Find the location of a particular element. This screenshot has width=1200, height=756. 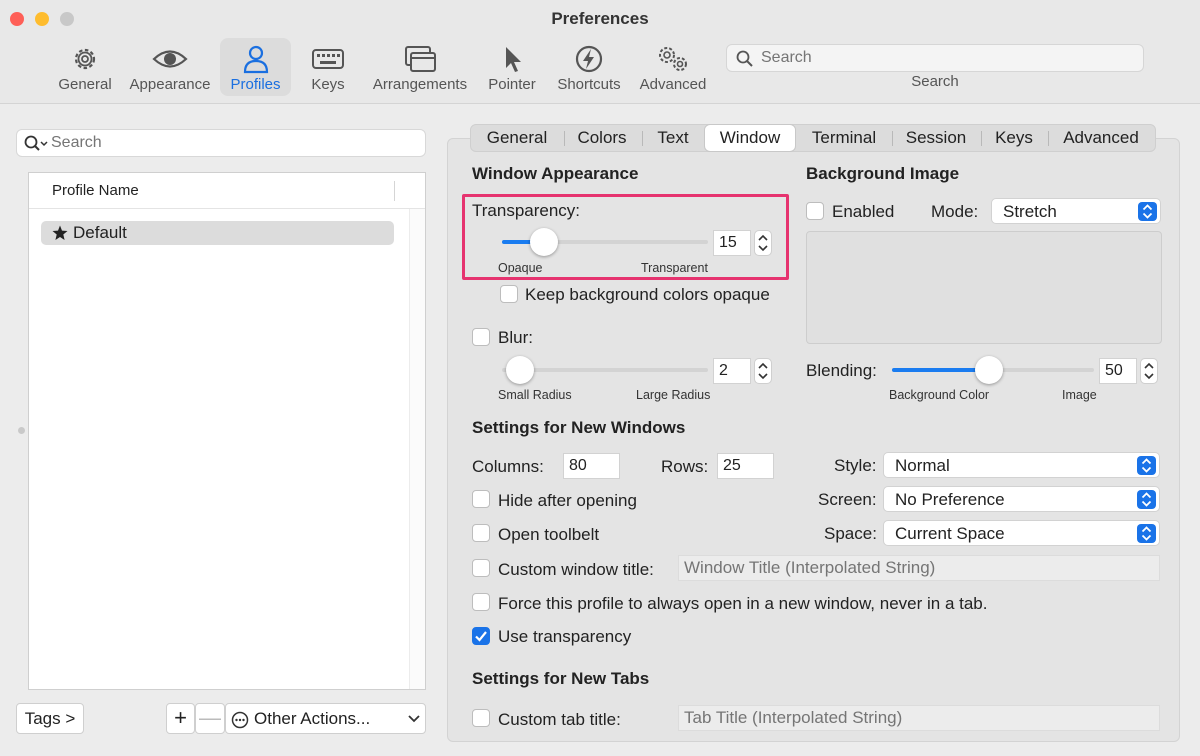

screen-popup: No Preference is located at coordinates (1021, 499).